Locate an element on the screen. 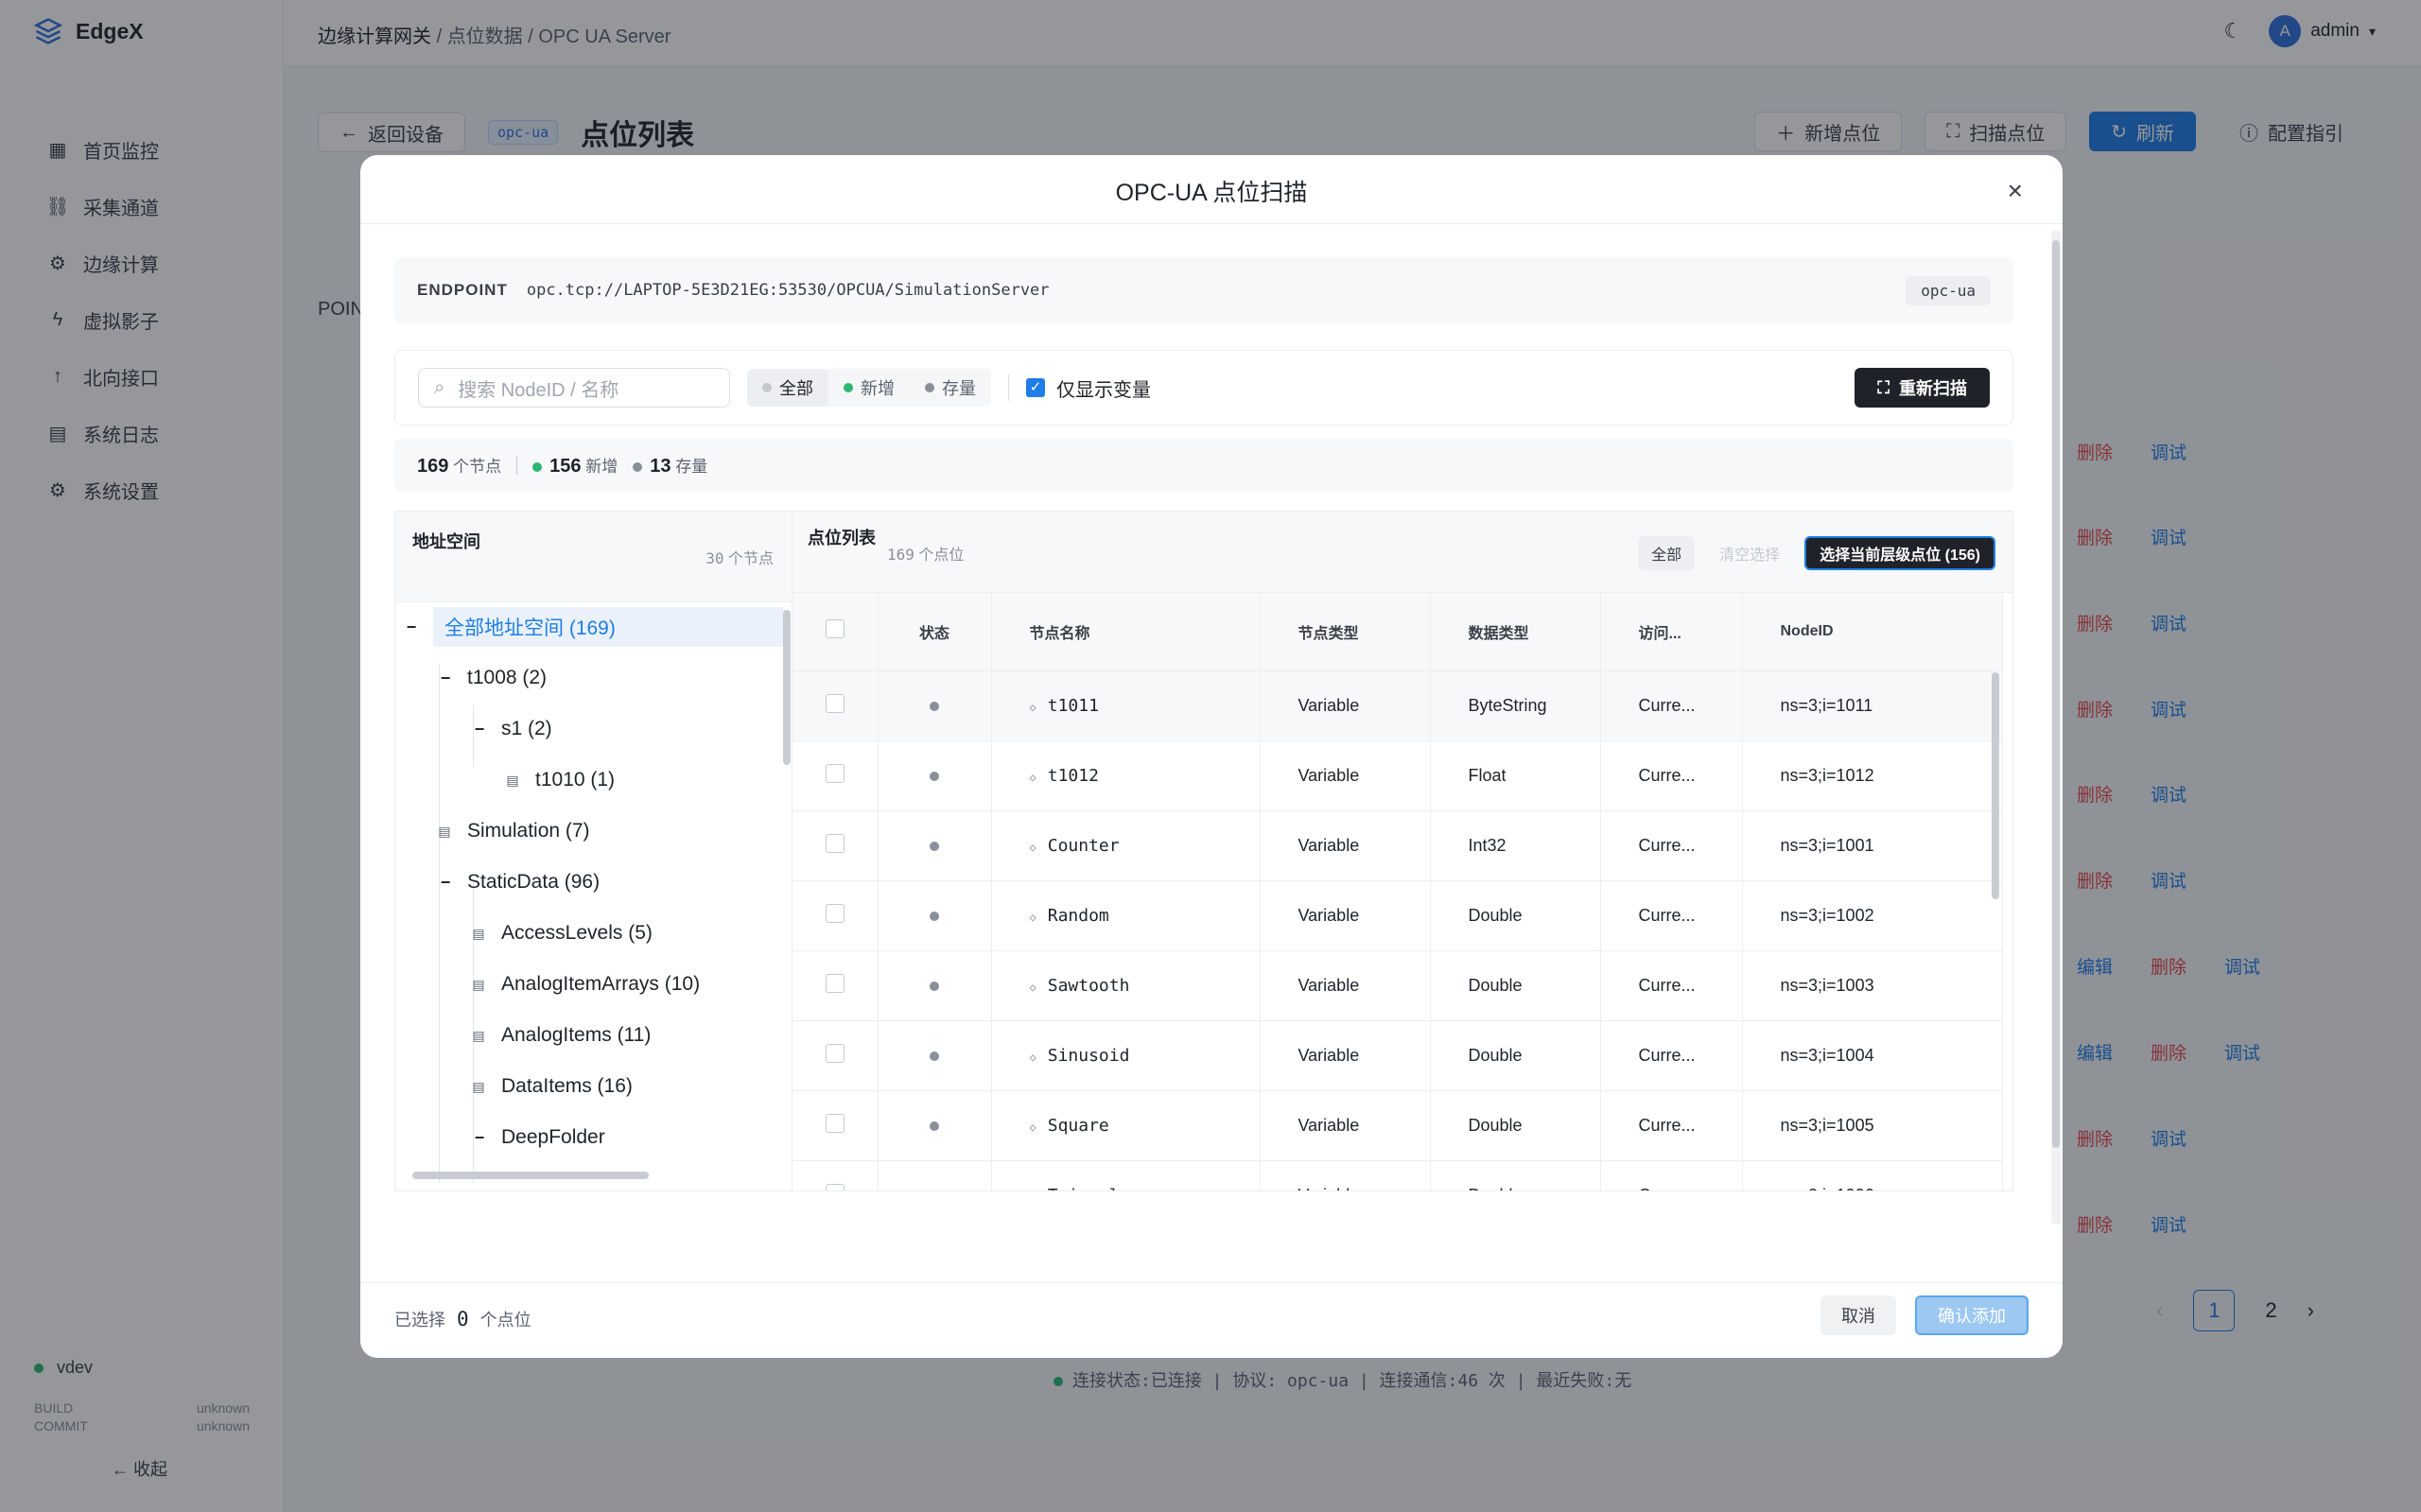  table-row: ◇ Square Variable Double Curre... ns=3;i=1005 is located at coordinates (1397, 1125).